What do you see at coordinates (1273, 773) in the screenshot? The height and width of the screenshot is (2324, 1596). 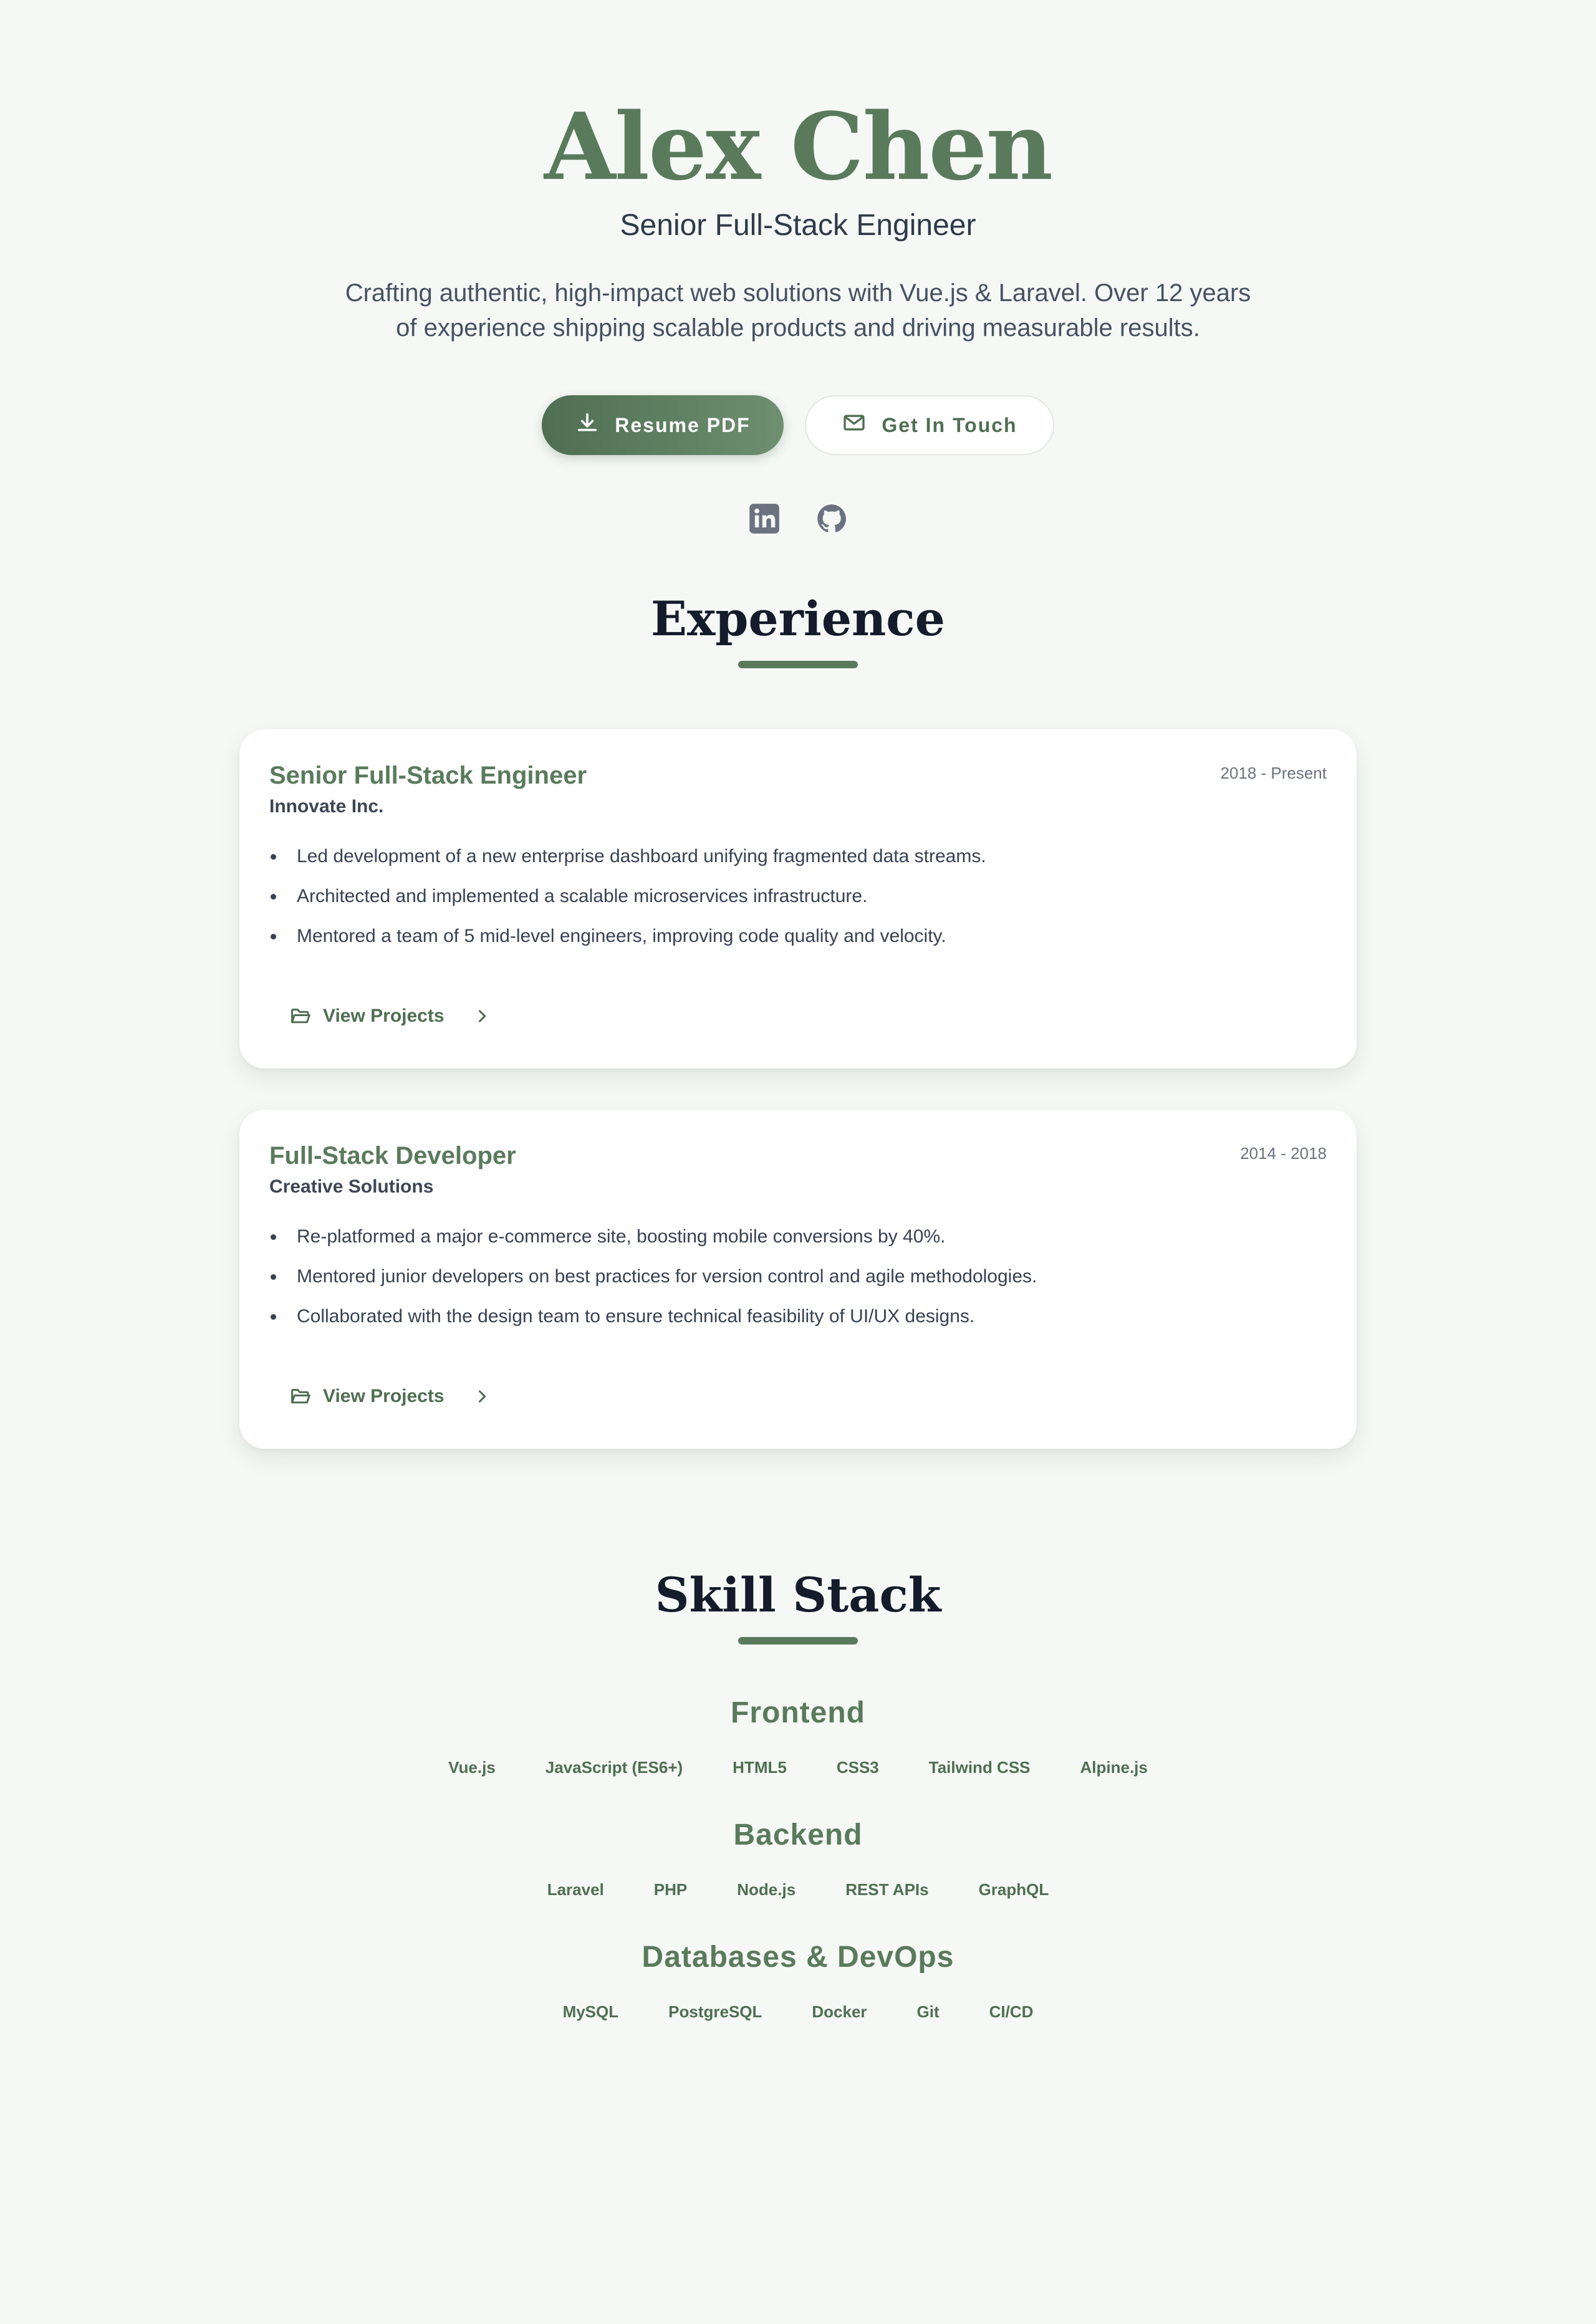 I see `job-dates: 2018 - Present` at bounding box center [1273, 773].